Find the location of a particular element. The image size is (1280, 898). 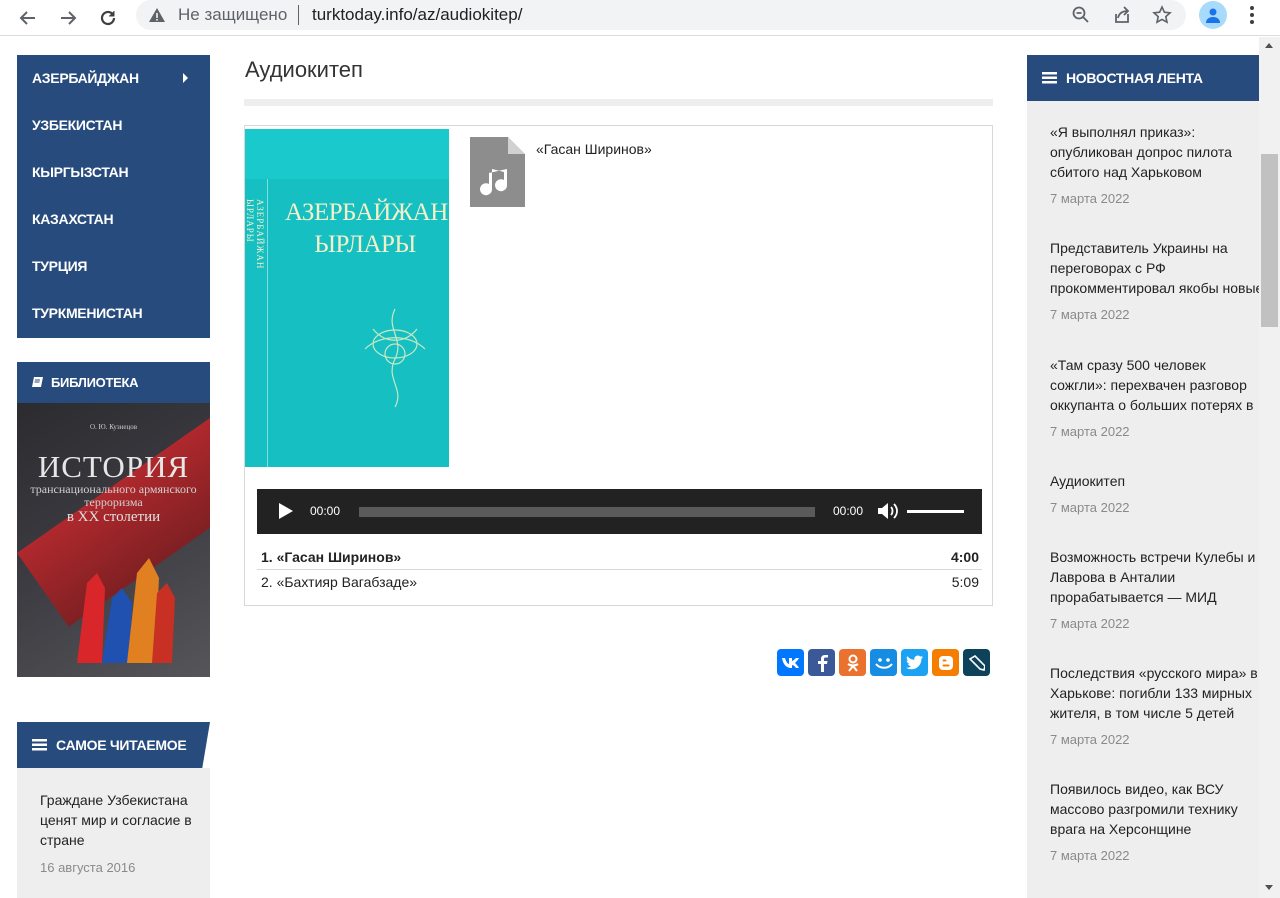

play-icon is located at coordinates (286, 511).